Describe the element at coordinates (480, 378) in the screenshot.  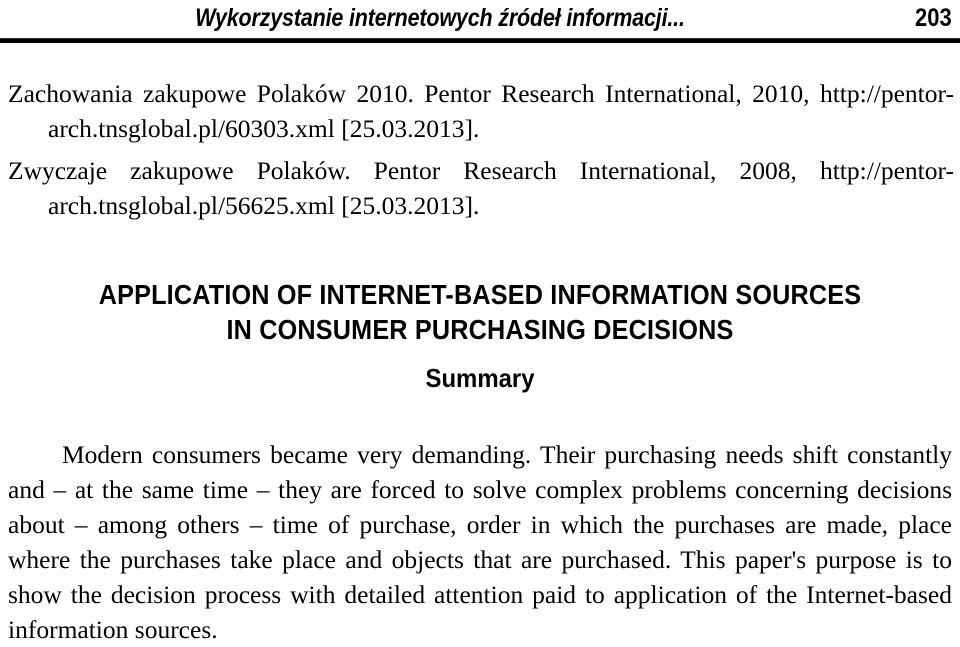
I see `summary-heading: Summary` at that location.